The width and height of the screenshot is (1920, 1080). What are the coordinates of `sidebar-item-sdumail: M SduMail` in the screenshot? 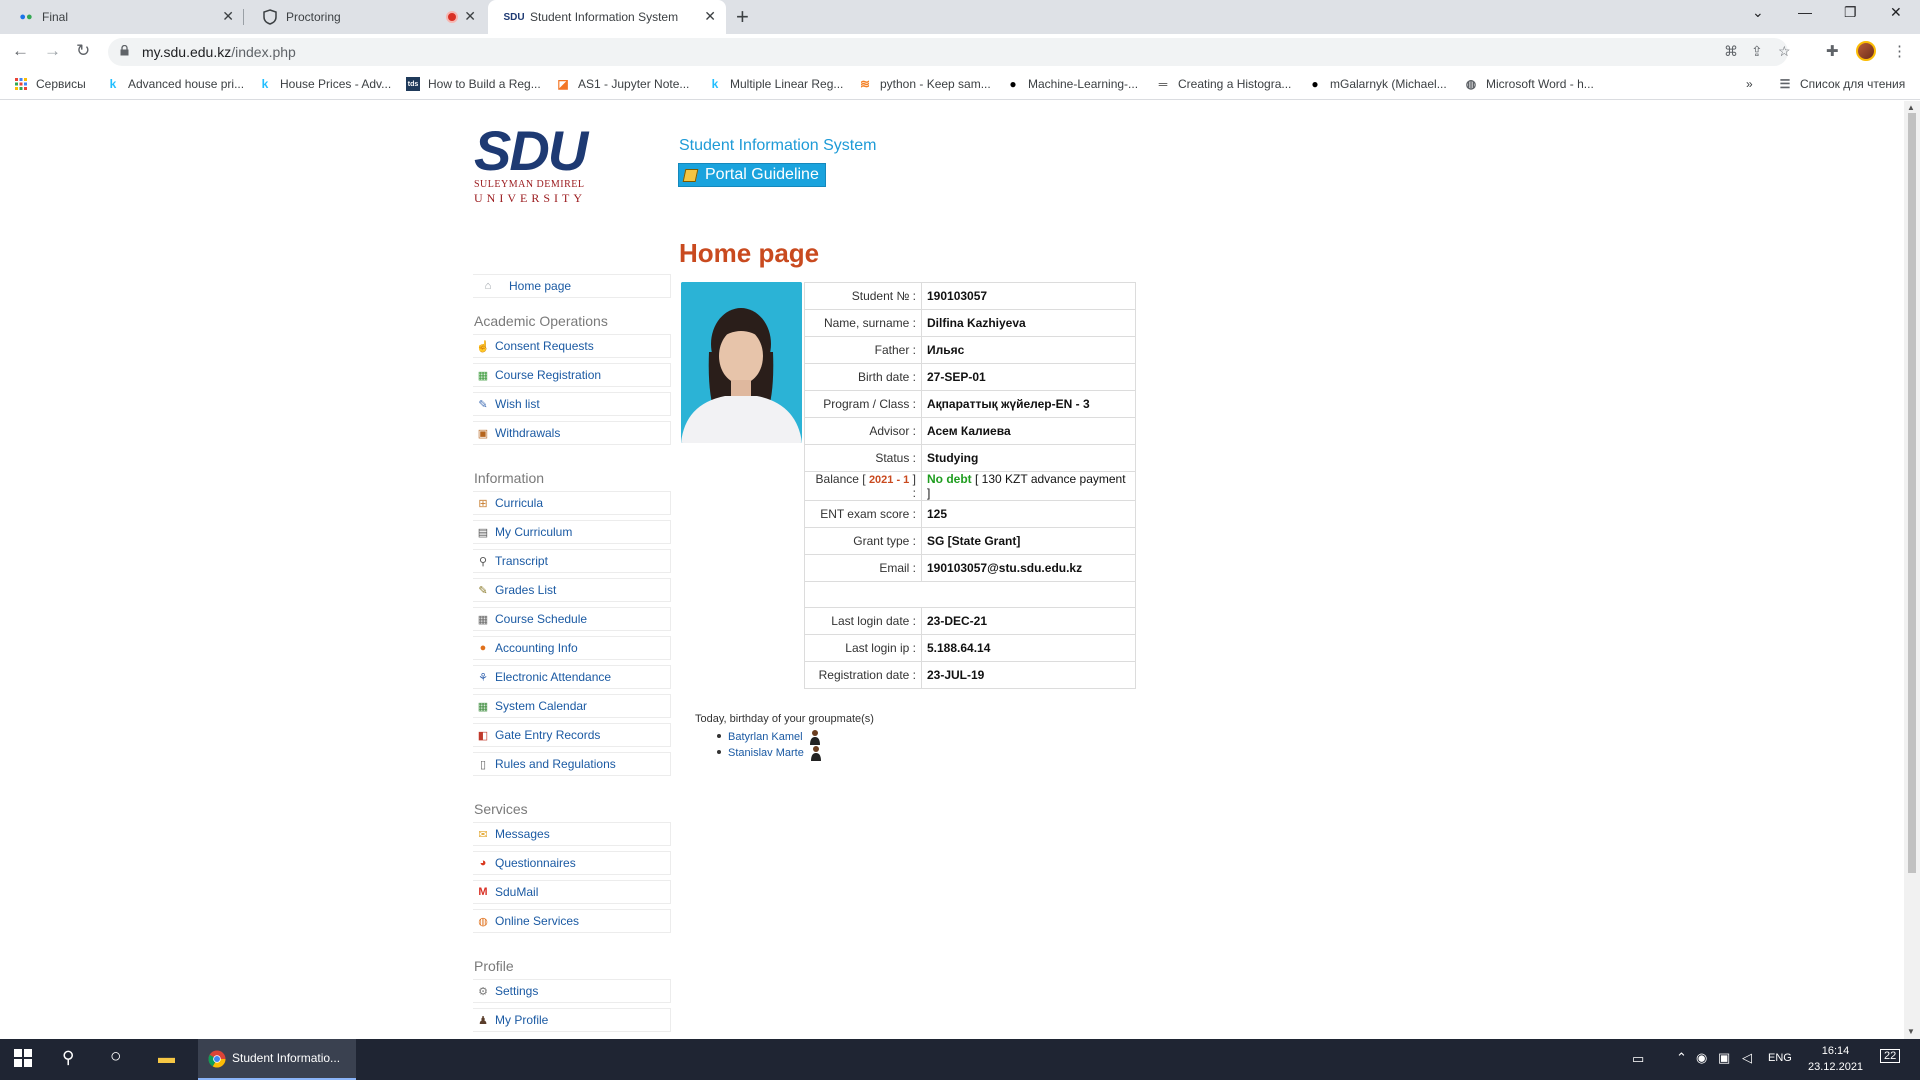 It's located at (572, 892).